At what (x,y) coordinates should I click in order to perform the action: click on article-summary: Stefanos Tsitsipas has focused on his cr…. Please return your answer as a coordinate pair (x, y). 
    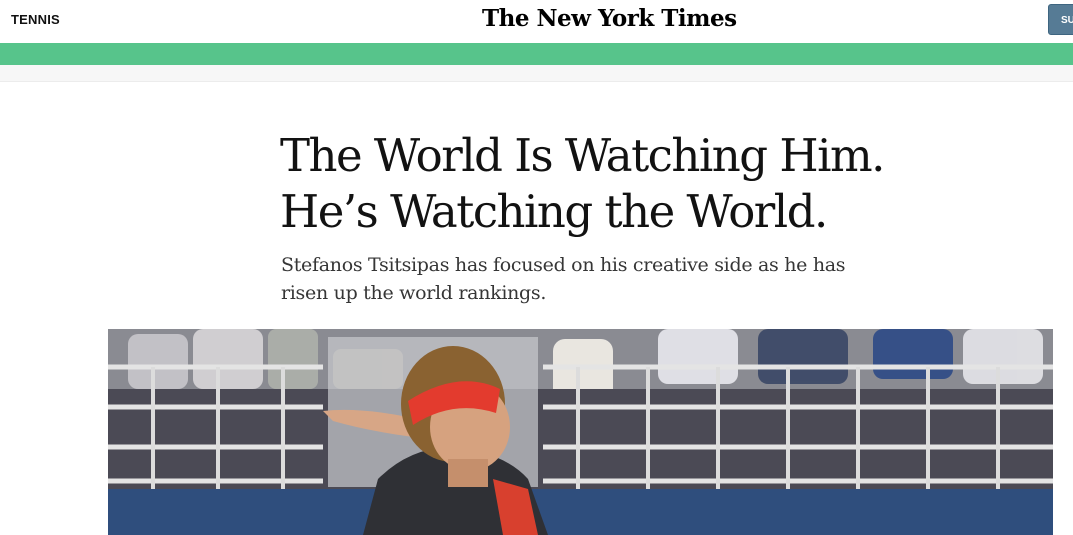
    Looking at the image, I should click on (563, 279).